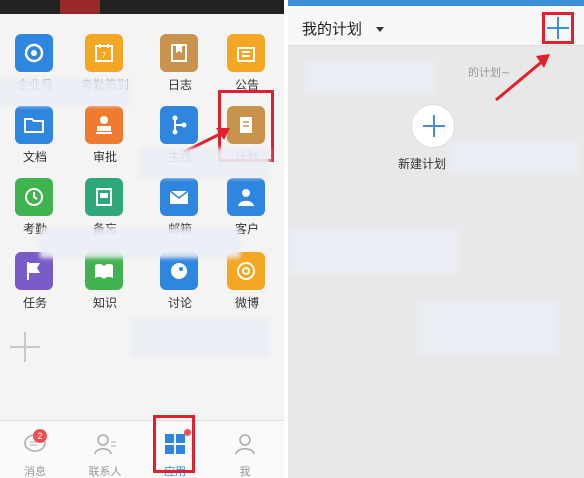  I want to click on header-bar: 我的计划, so click(436, 26).